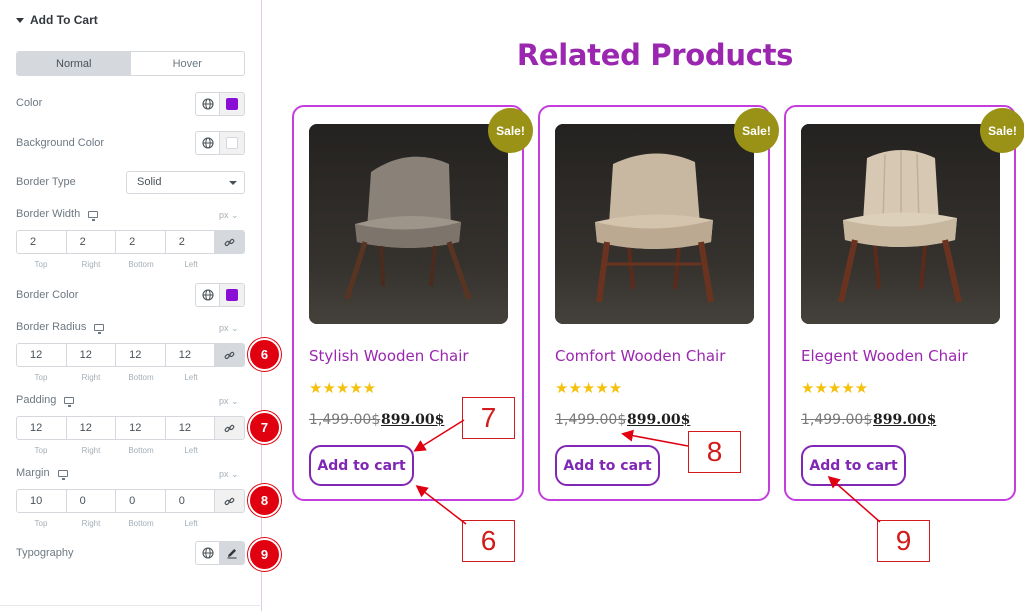  What do you see at coordinates (655, 55) in the screenshot?
I see `section-heading: Related Products` at bounding box center [655, 55].